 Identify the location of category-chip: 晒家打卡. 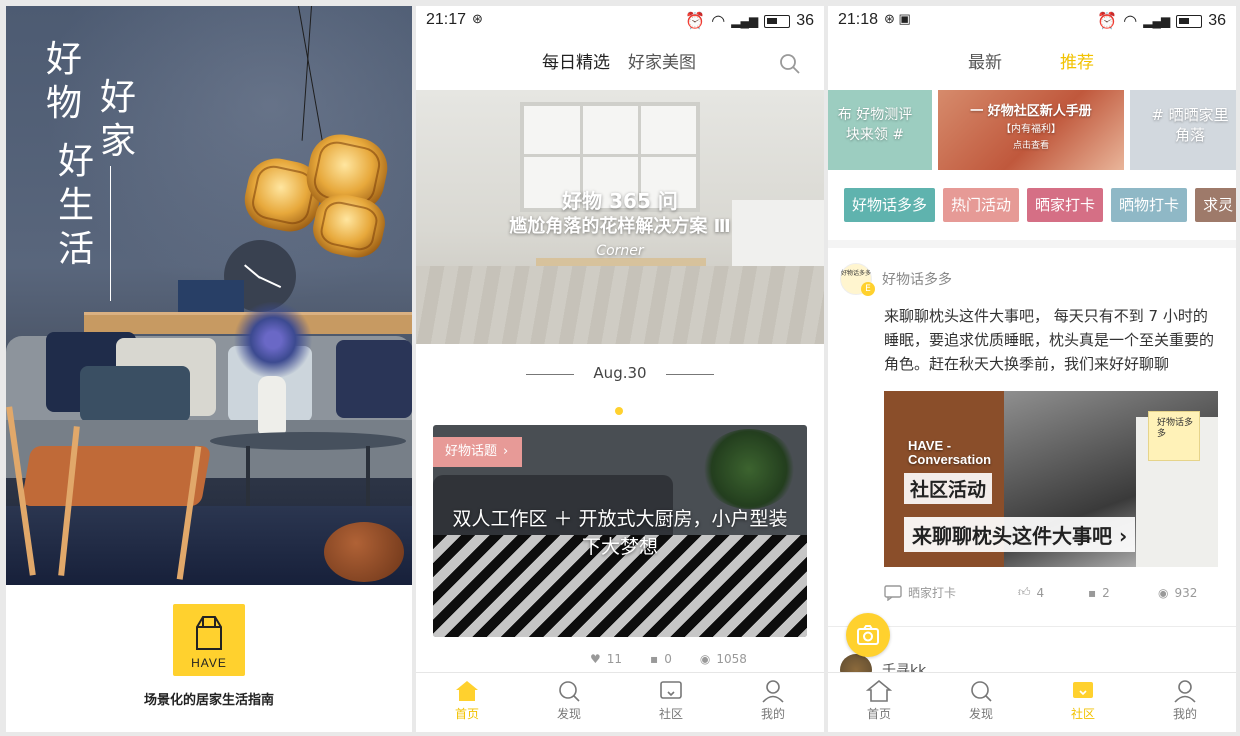
(1065, 205).